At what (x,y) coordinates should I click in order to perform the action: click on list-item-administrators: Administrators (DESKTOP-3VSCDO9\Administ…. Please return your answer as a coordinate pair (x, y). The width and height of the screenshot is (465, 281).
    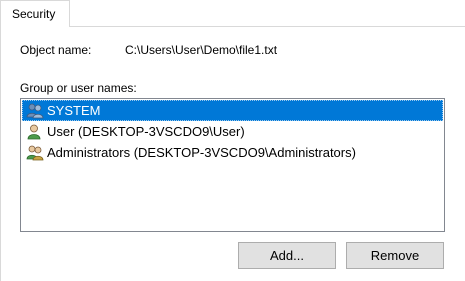
    Looking at the image, I should click on (232, 152).